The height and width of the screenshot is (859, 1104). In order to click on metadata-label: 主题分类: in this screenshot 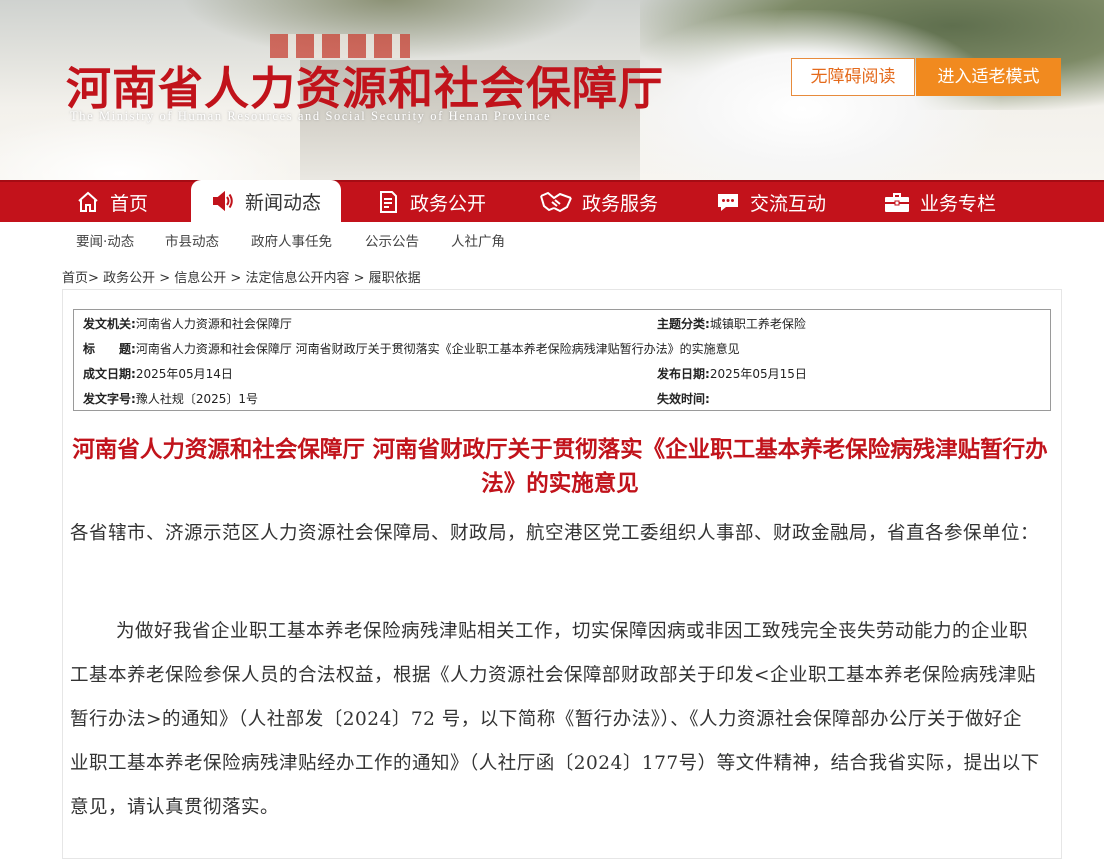, I will do `click(683, 324)`.